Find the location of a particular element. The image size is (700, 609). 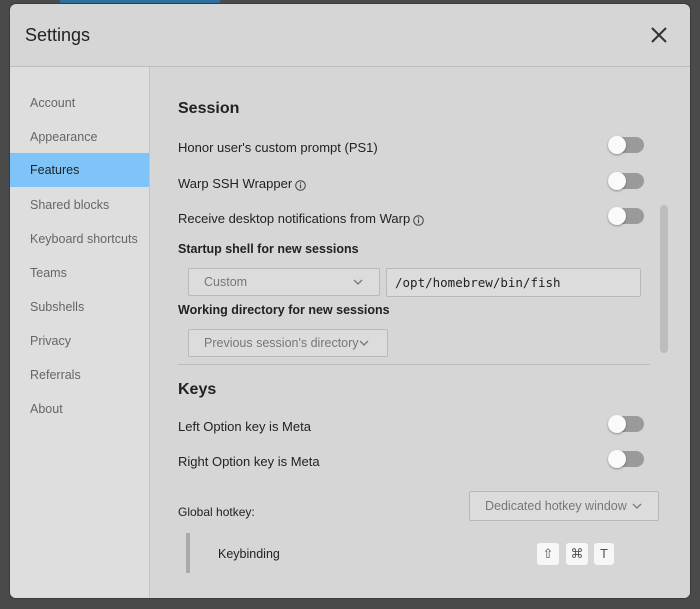

section-divider is located at coordinates (414, 364).